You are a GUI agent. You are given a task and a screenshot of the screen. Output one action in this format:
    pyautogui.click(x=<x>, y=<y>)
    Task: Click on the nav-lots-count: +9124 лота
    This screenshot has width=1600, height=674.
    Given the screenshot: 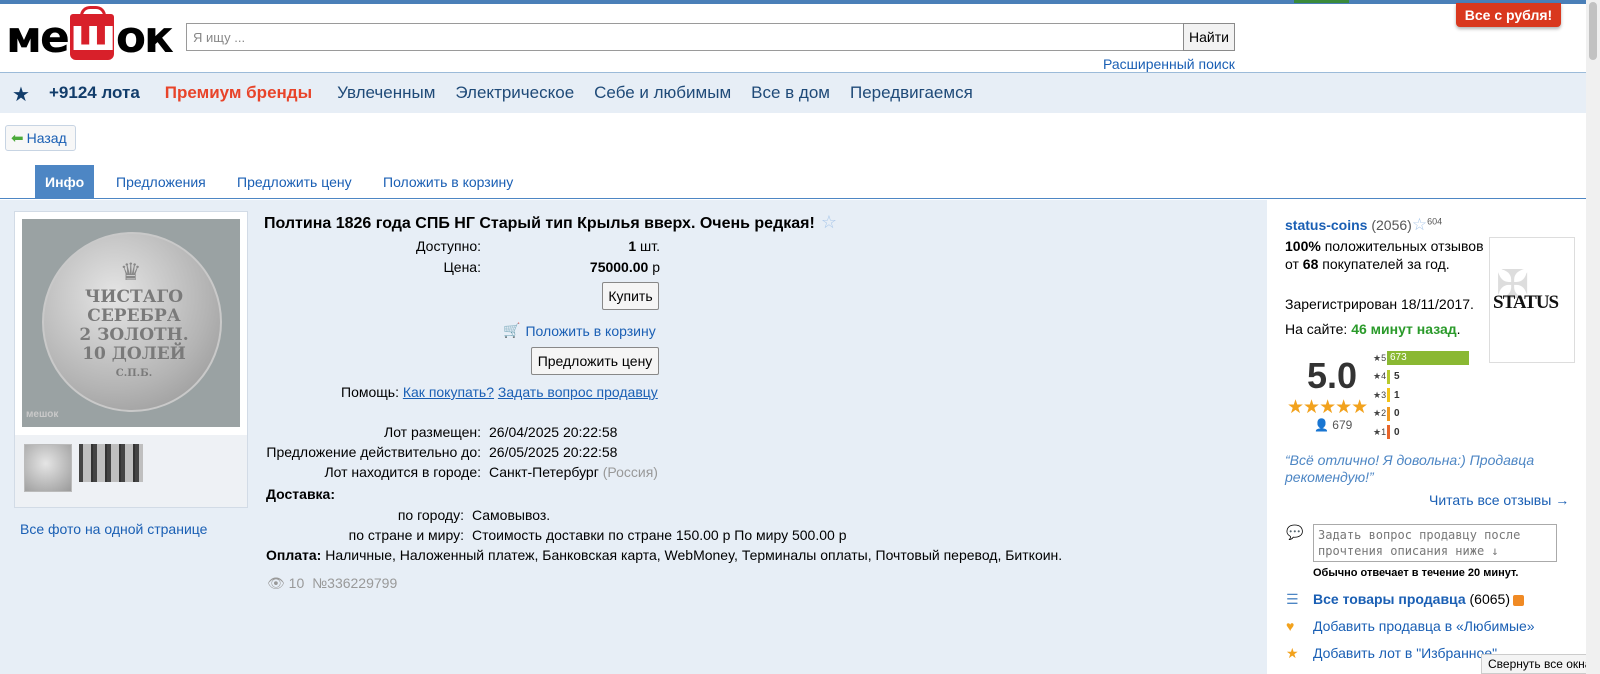 What is the action you would take?
    pyautogui.click(x=94, y=93)
    